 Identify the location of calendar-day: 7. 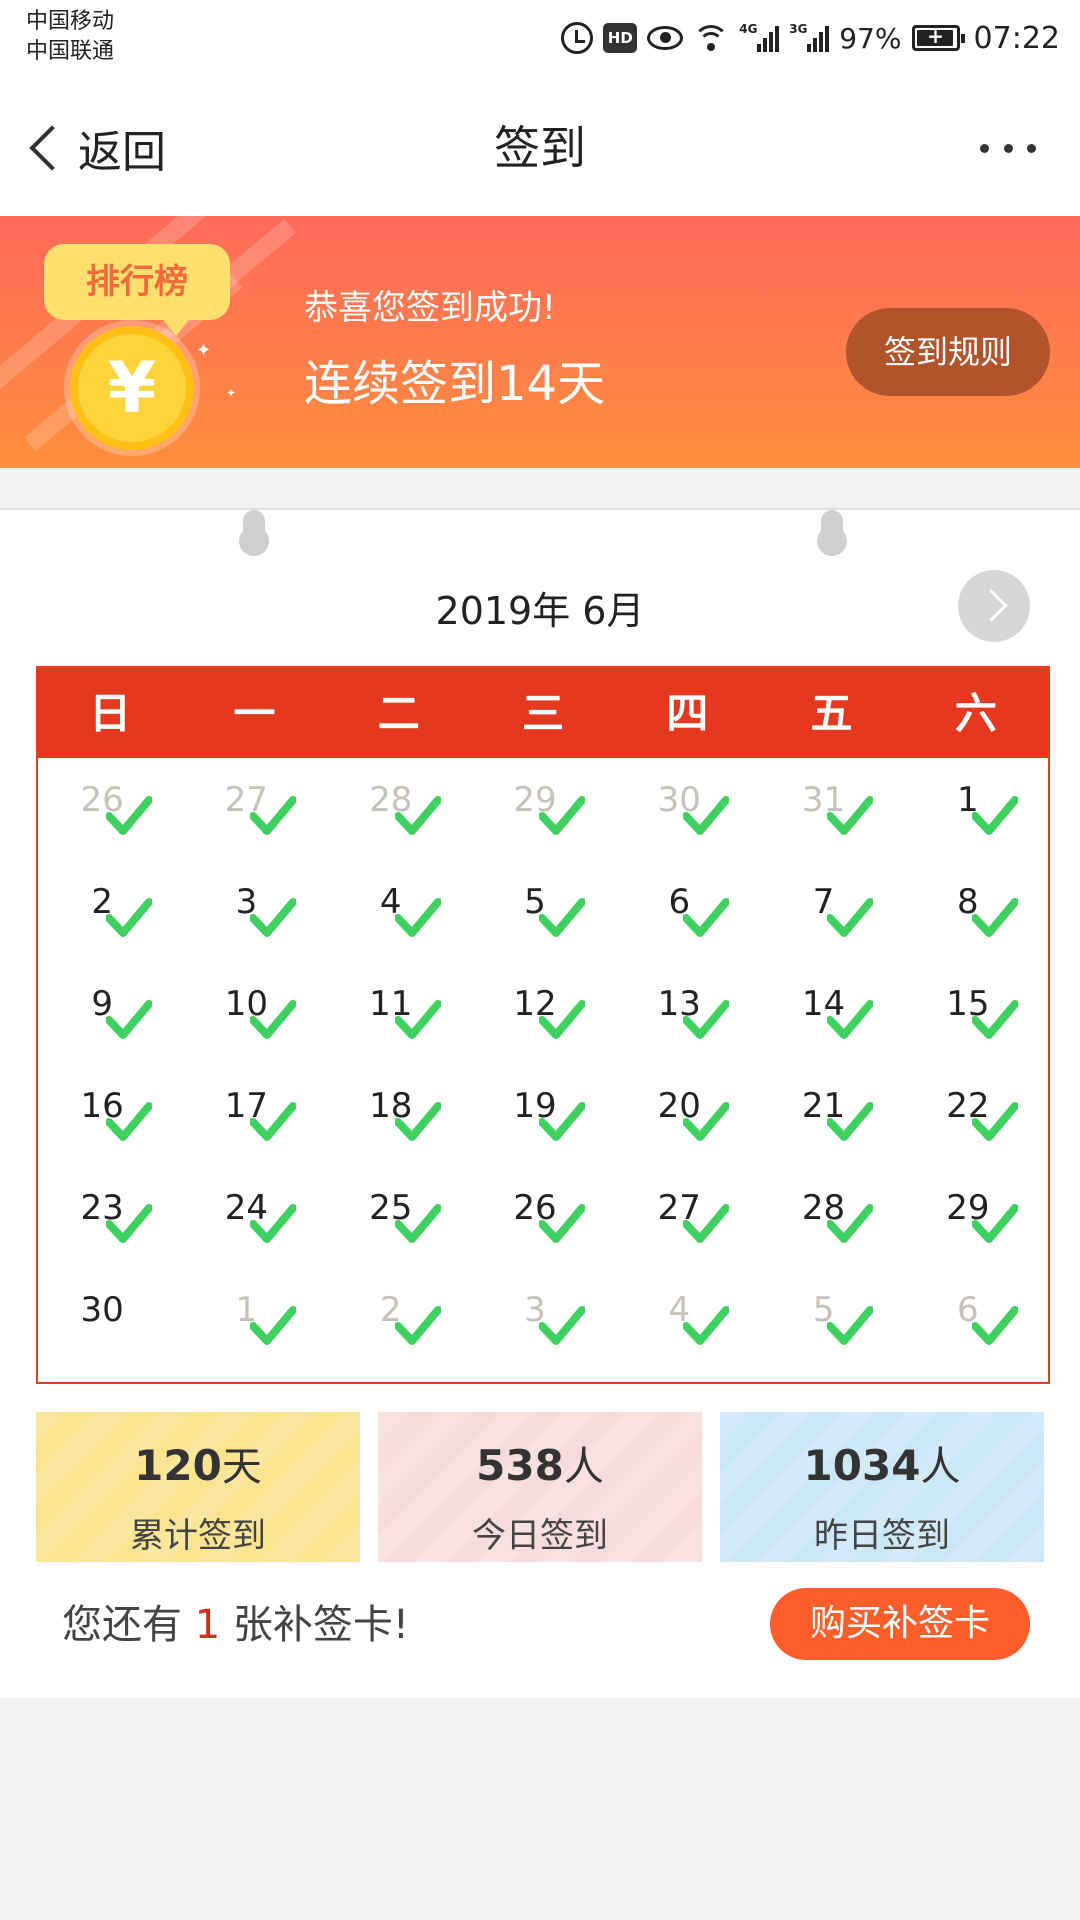
(831, 917).